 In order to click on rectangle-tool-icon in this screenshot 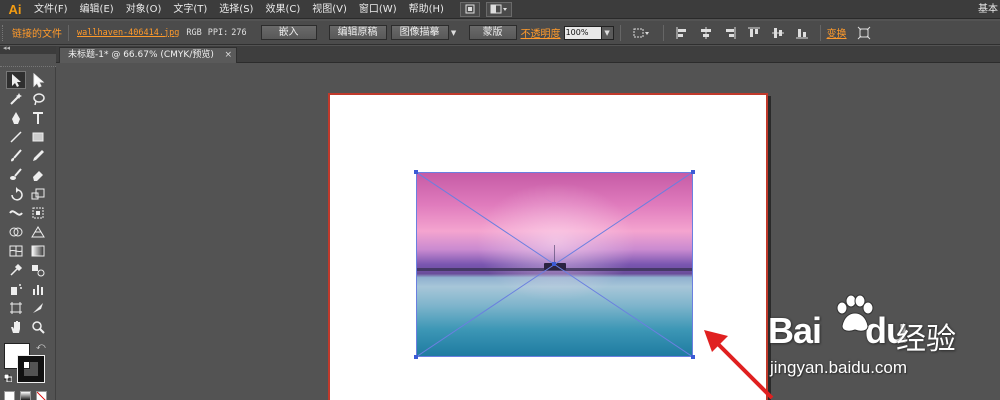, I will do `click(38, 137)`.